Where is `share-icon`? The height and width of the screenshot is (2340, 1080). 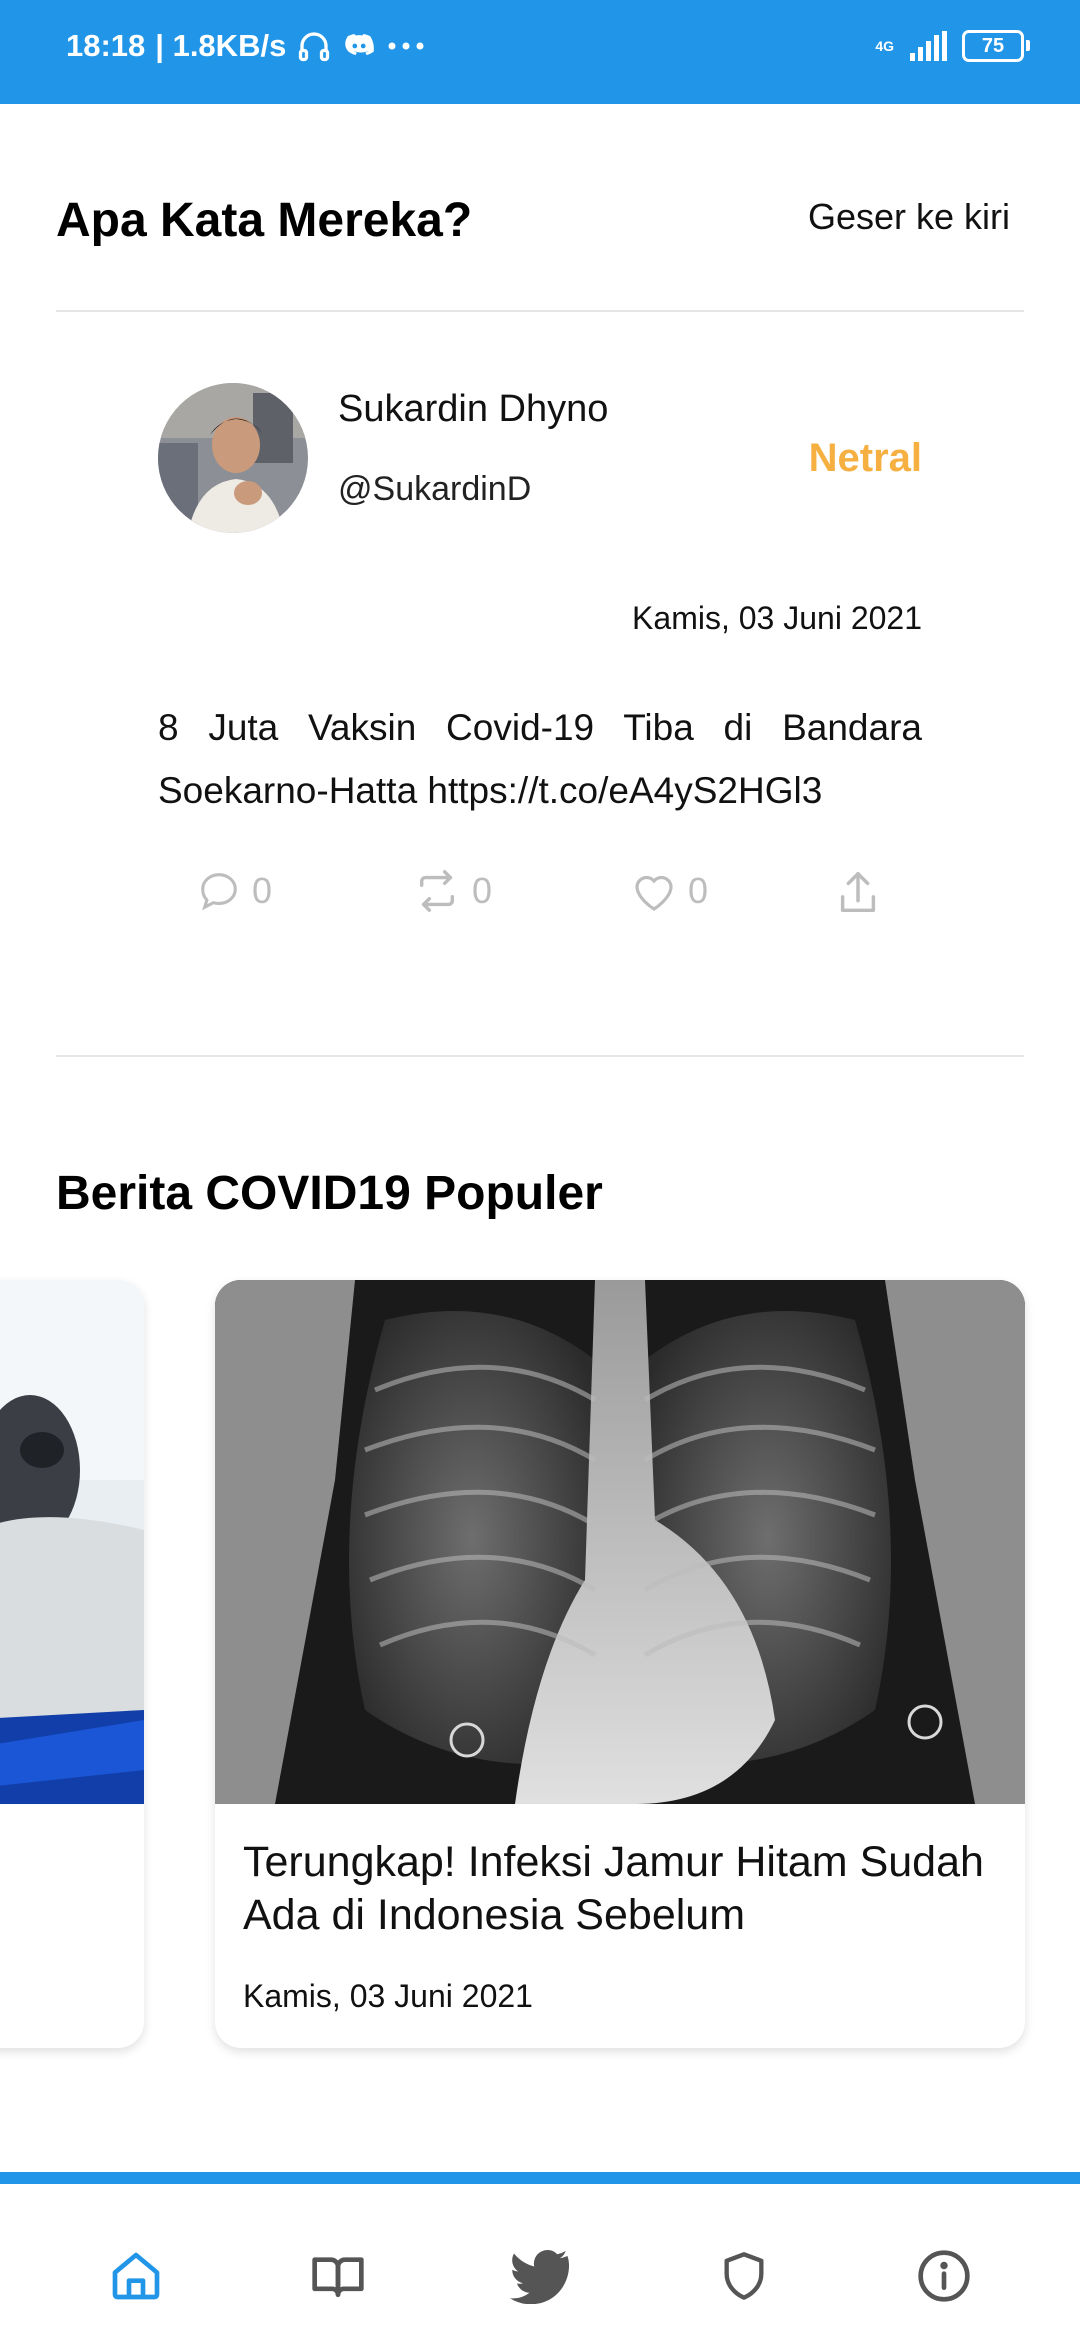
share-icon is located at coordinates (858, 892).